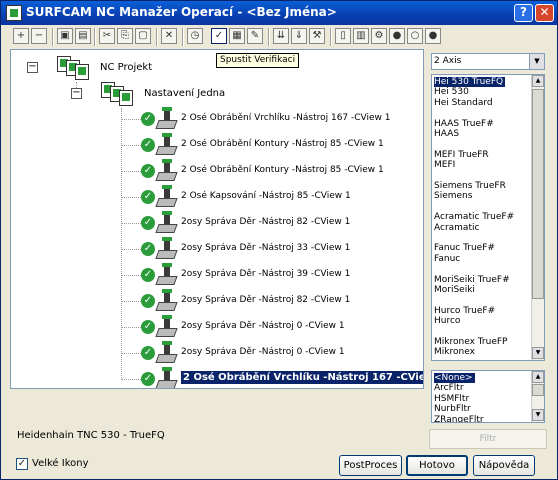 The image size is (558, 480). What do you see at coordinates (370, 465) in the screenshot?
I see `postproces-button: PostProces` at bounding box center [370, 465].